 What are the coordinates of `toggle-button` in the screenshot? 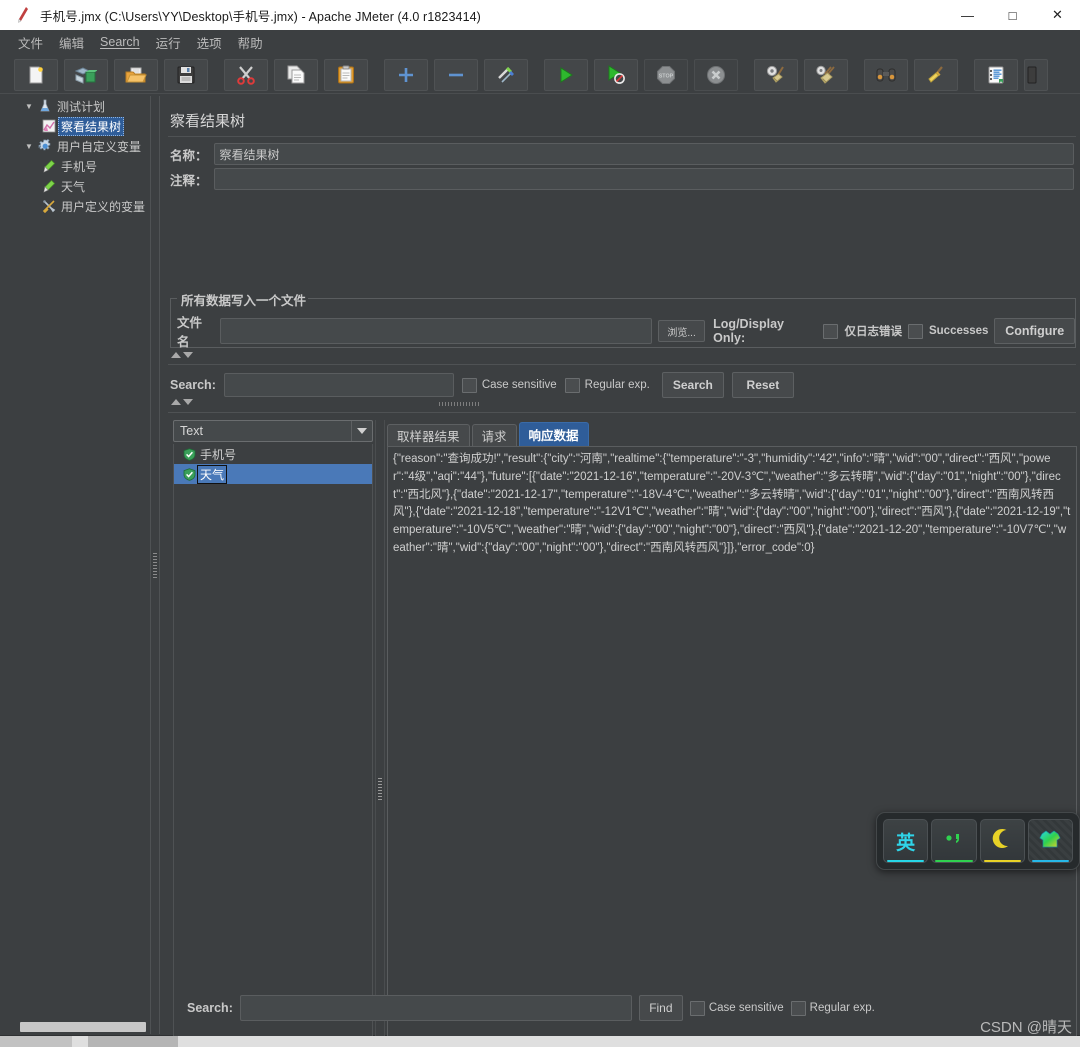 It's located at (506, 75).